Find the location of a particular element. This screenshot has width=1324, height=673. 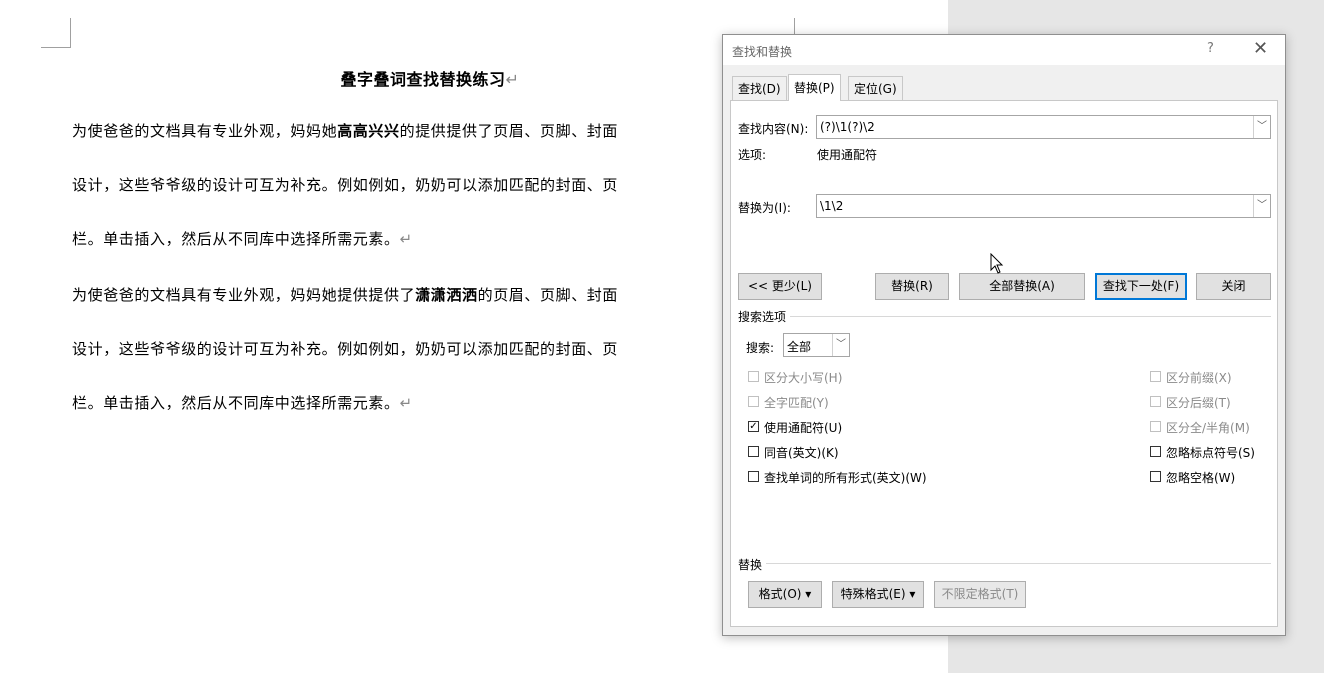

find-input: (?)\1(?)\2 ﹀ is located at coordinates (1043, 127).